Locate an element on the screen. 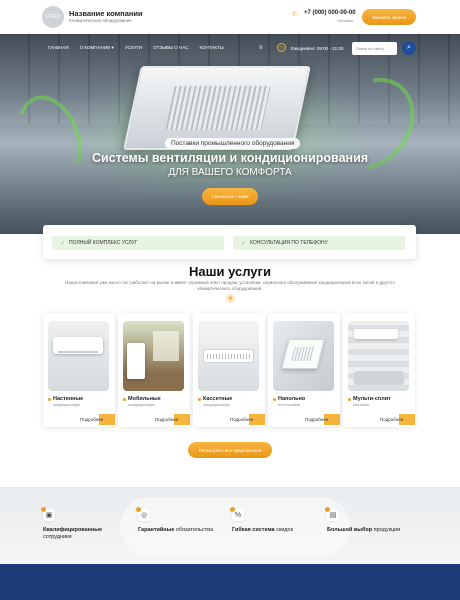 The width and height of the screenshot is (460, 600). feature-item: ✓ Консультация по телефону is located at coordinates (319, 243).